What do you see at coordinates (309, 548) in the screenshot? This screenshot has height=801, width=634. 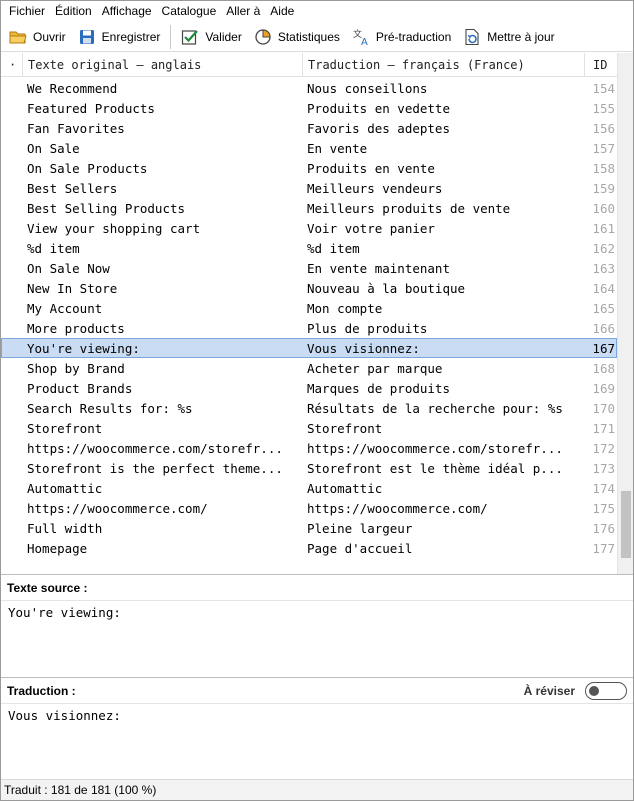 I see `table-row: Homepage Page d'accueil 177` at bounding box center [309, 548].